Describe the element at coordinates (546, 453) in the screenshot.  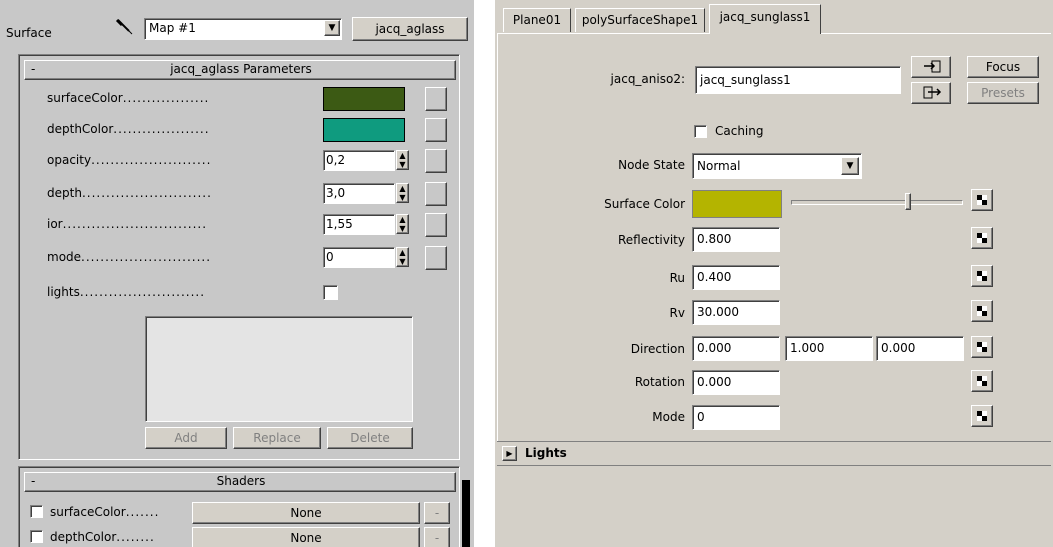
I see `lights-section-label: Lights` at that location.